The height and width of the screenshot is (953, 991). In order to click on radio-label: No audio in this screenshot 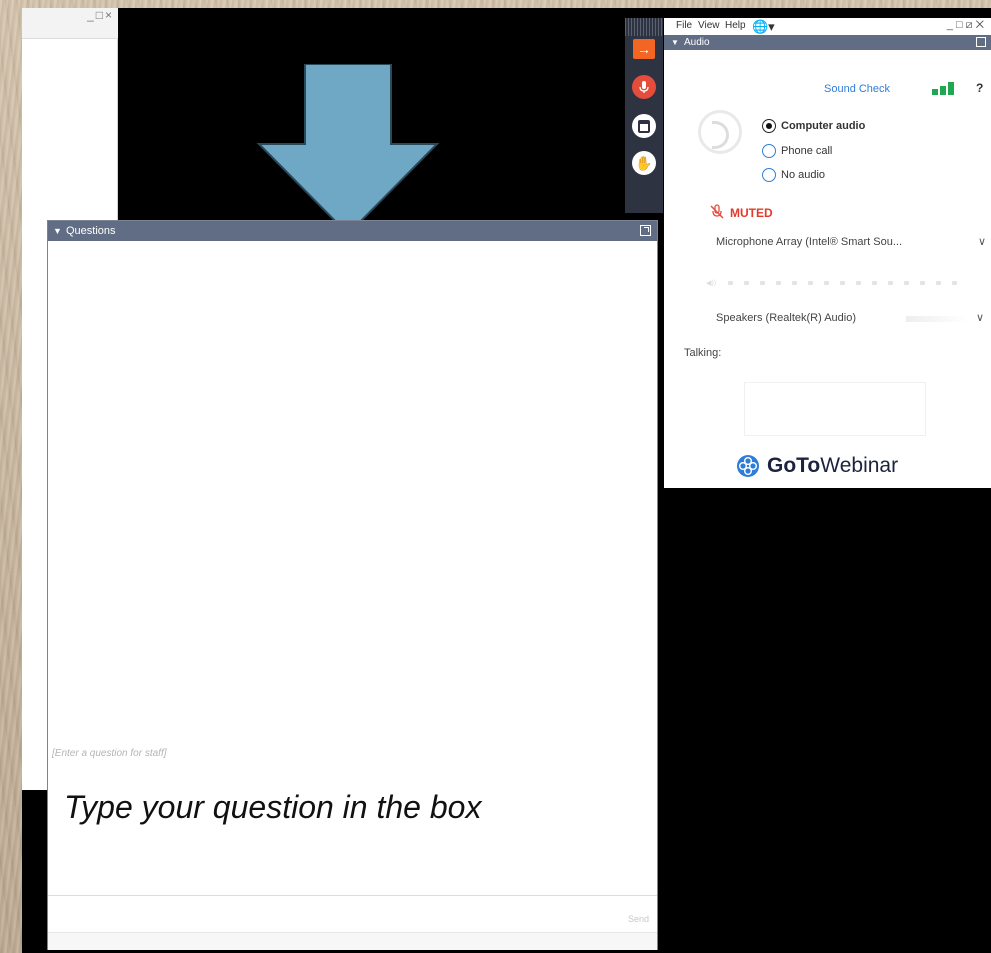, I will do `click(803, 175)`.